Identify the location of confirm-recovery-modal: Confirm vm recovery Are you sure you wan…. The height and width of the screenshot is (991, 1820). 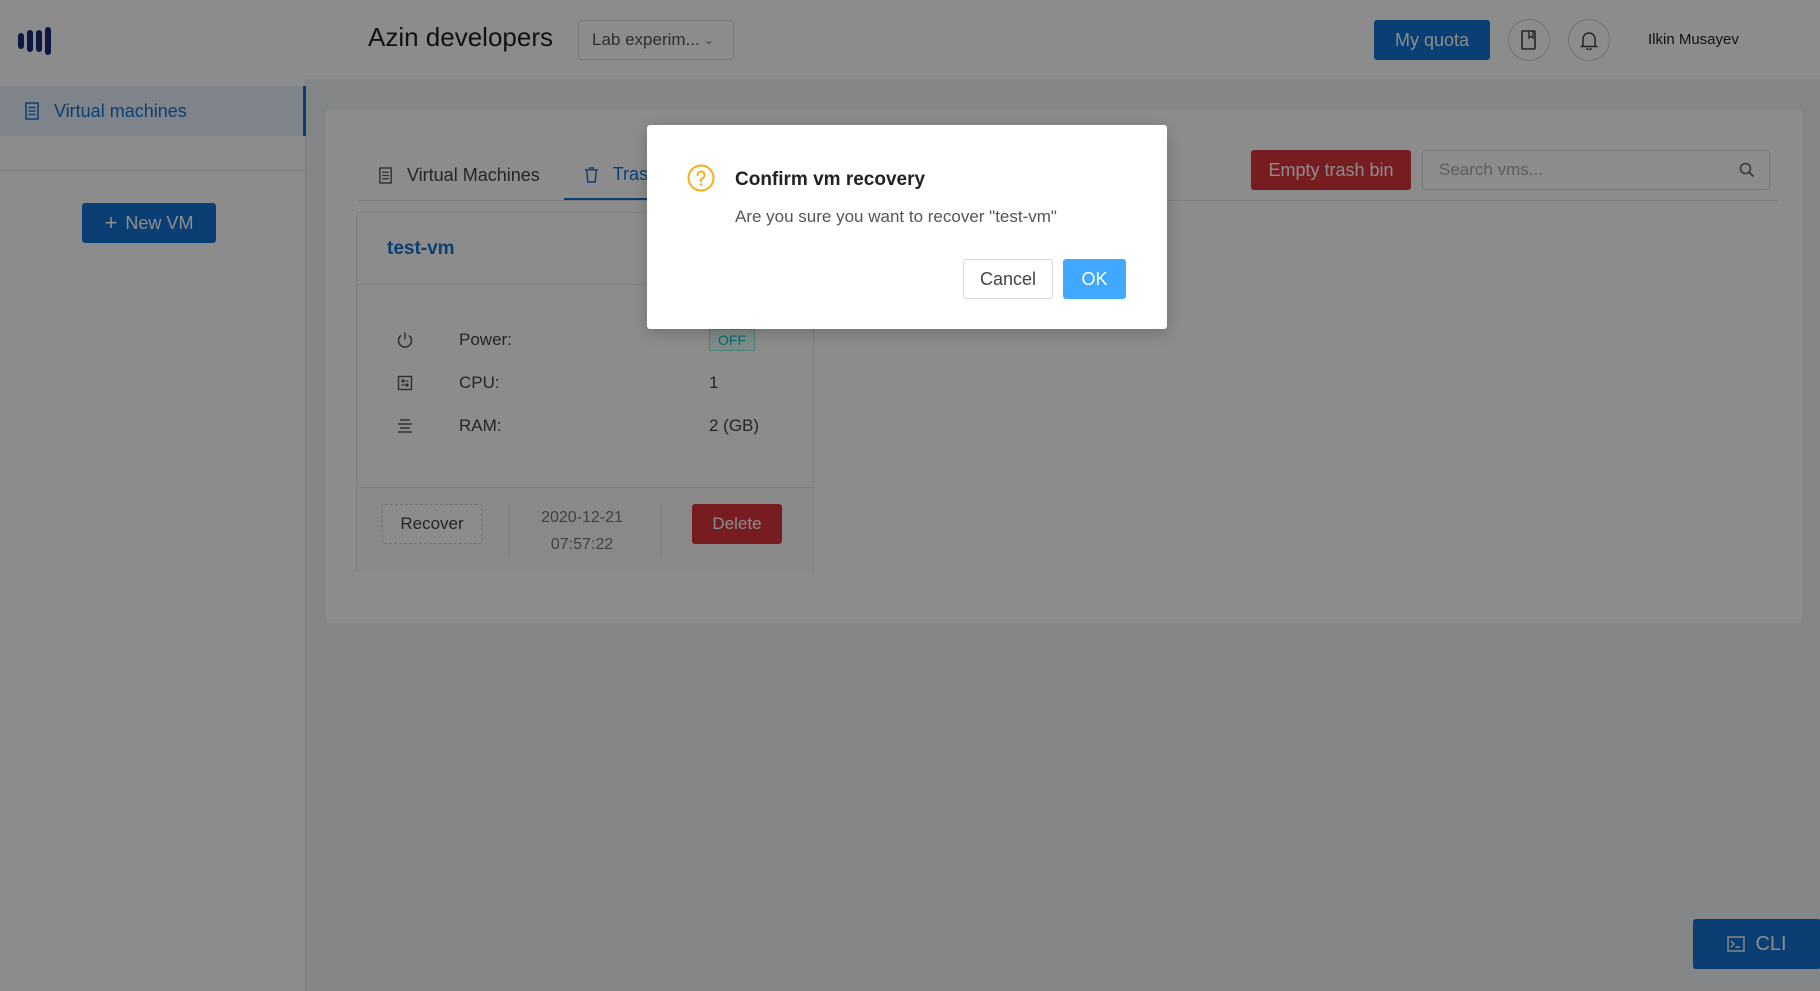
(907, 227).